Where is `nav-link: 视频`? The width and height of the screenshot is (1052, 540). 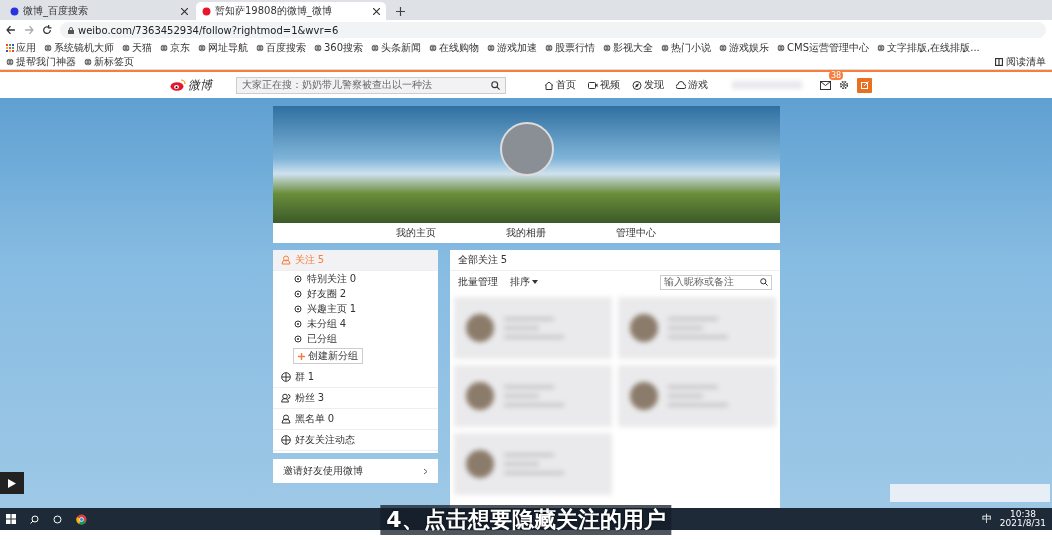
nav-link: 视频 is located at coordinates (604, 85).